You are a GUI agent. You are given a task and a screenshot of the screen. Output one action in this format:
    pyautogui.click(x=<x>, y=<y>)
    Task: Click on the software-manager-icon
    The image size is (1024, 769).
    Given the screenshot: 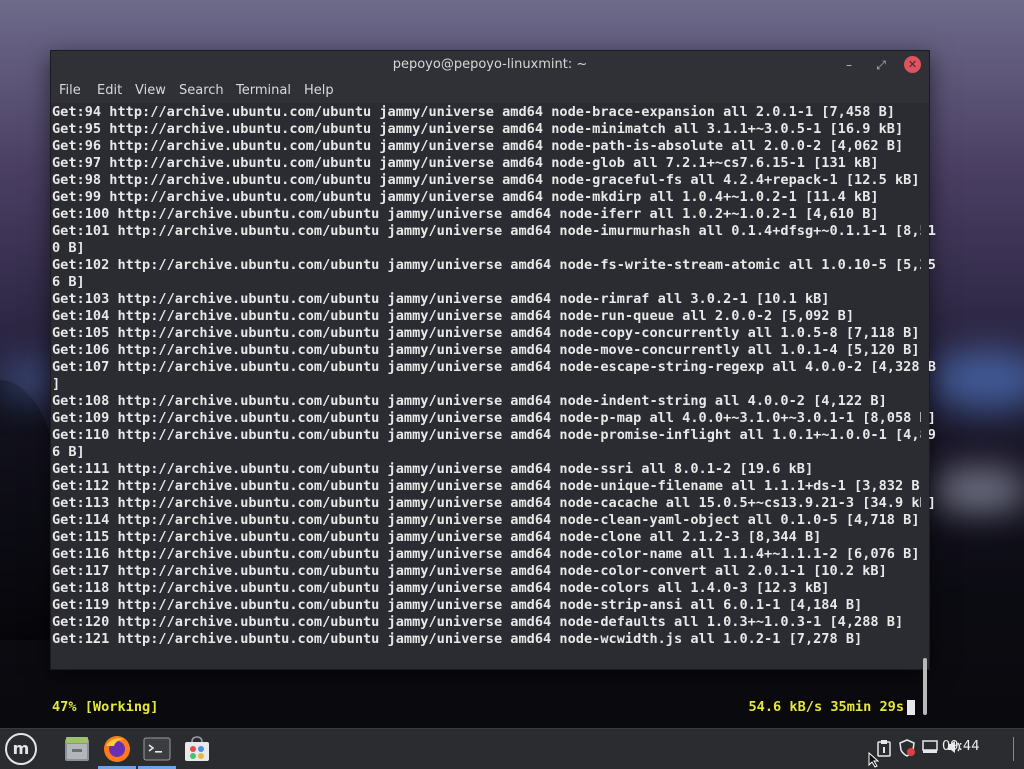 What is the action you would take?
    pyautogui.click(x=197, y=749)
    